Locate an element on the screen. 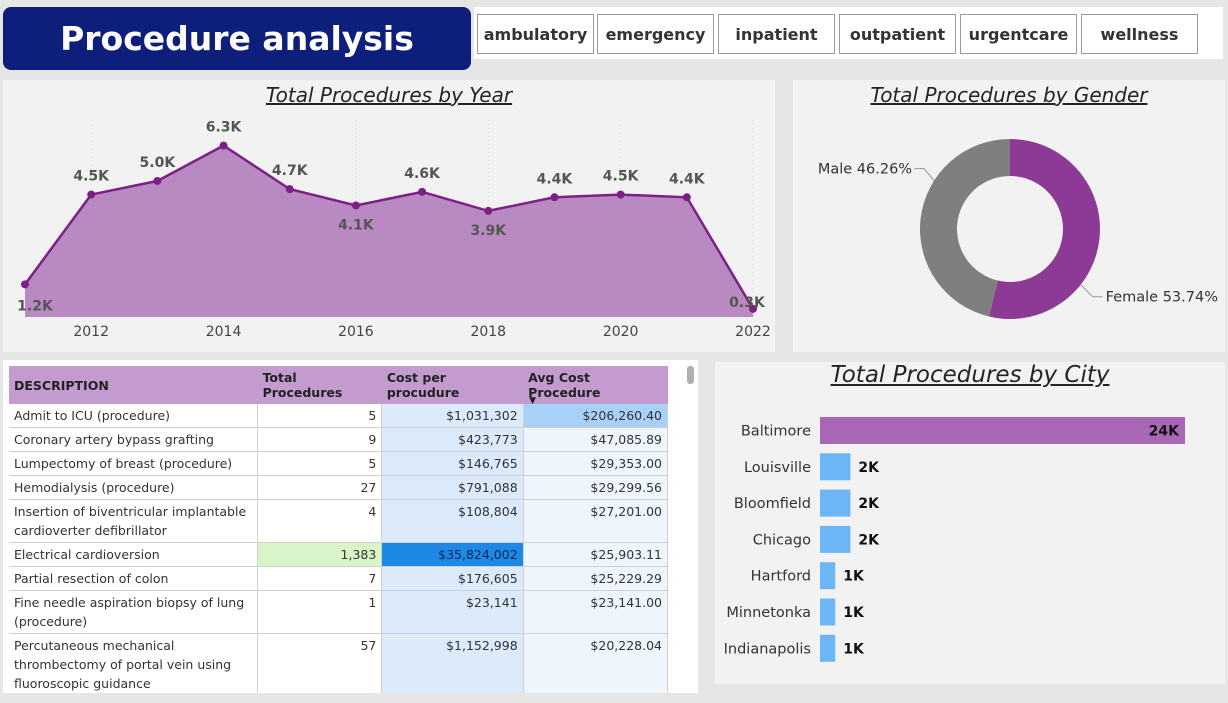 Image resolution: width=1228 pixels, height=703 pixels. year-tick-label: 2020 is located at coordinates (621, 332).